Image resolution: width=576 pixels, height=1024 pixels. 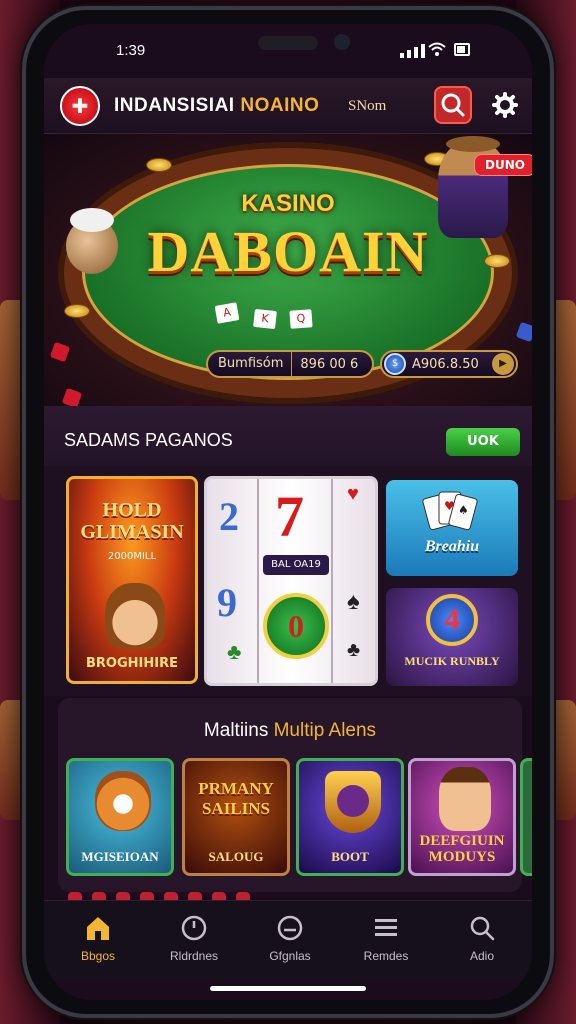 What do you see at coordinates (132, 580) in the screenshot?
I see `game-tile-hold: HOLD GLIMASIN 2000MILL BROGHIHIRE` at bounding box center [132, 580].